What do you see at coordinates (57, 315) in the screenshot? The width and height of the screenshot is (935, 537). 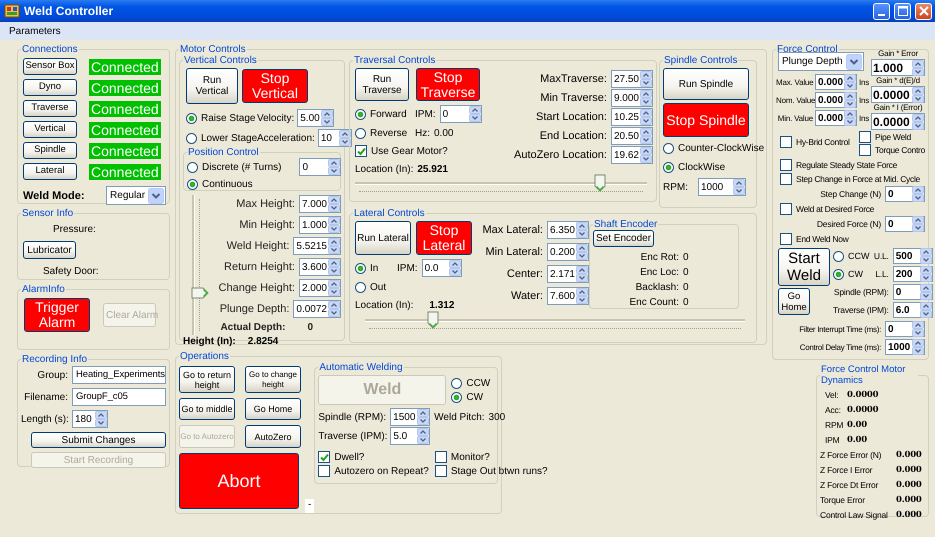 I see `stop-button: Trigger Alarm` at bounding box center [57, 315].